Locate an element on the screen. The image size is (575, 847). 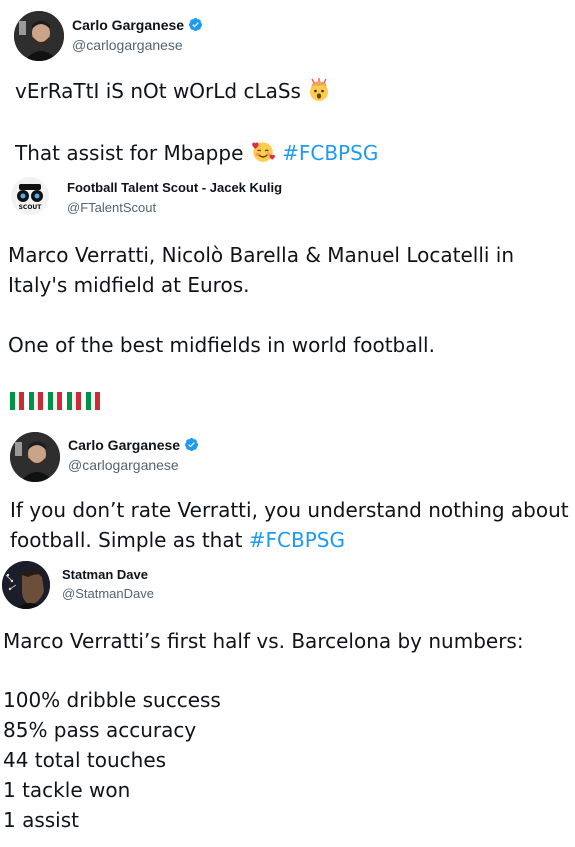
tweet-text-line: Italy's midfield at Euros. is located at coordinates (129, 285).